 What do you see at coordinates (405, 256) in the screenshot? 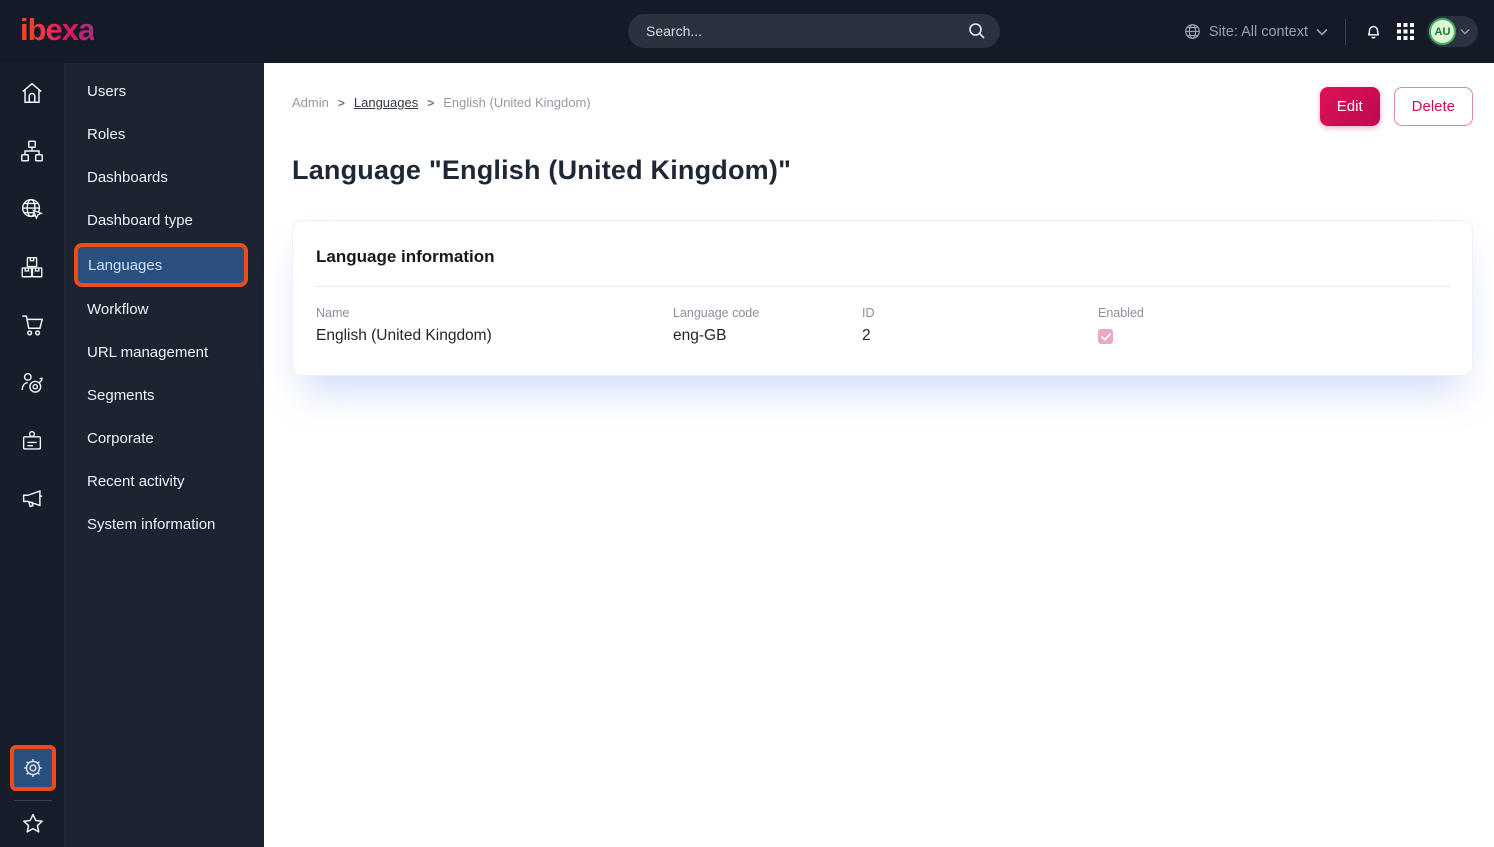
I see `card-heading: Language information` at bounding box center [405, 256].